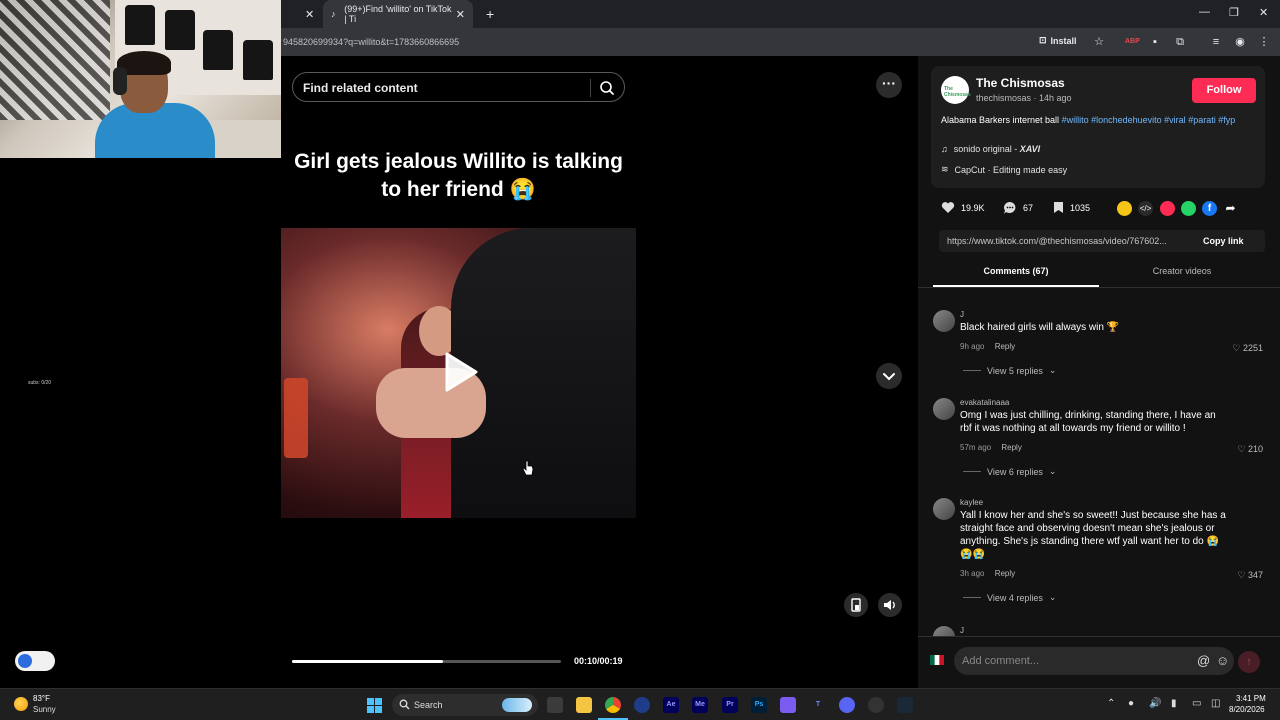  I want to click on clock-time: 3:41 PM, so click(1251, 698).